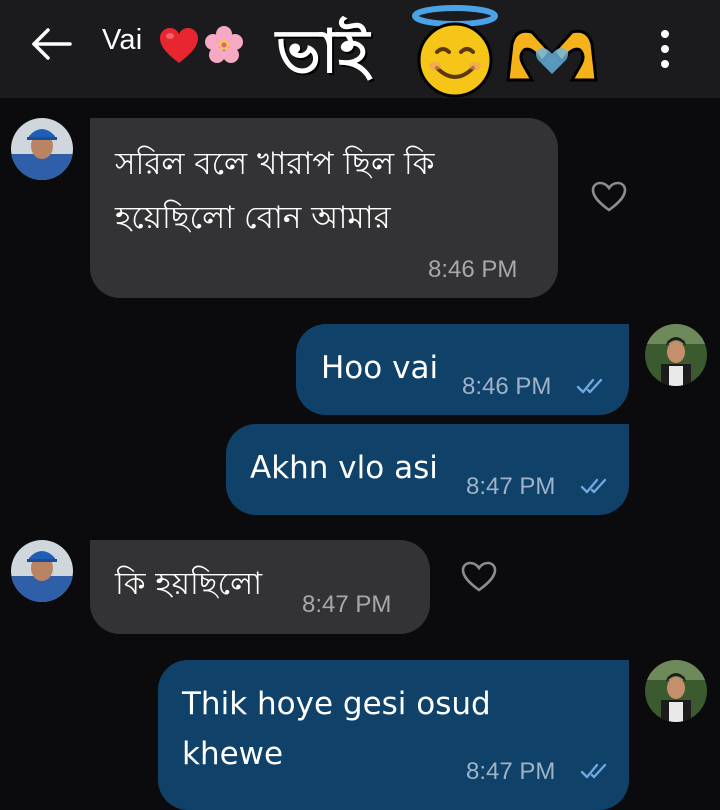 This screenshot has height=810, width=720. What do you see at coordinates (462, 369) in the screenshot?
I see `message-bubble-outgoing: Hoo vai 8:46 PM` at bounding box center [462, 369].